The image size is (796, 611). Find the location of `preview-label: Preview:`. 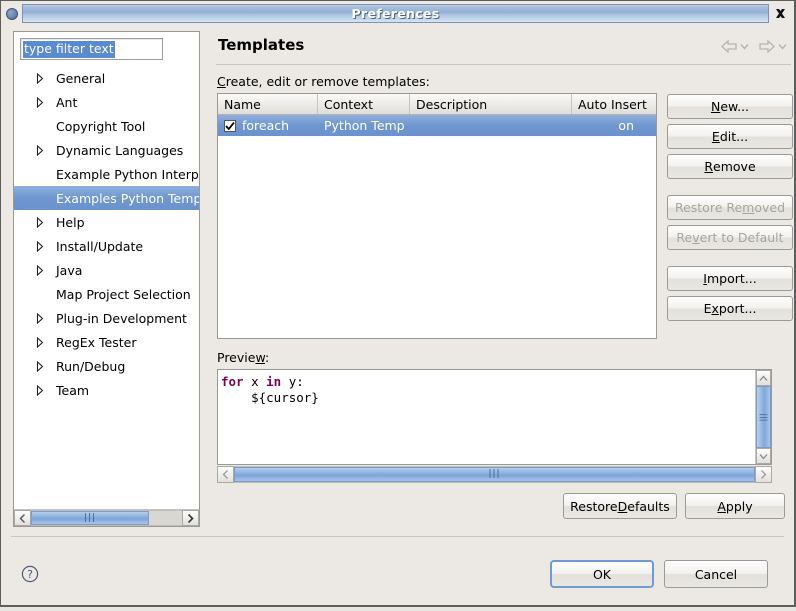

preview-label: Preview: is located at coordinates (504, 357).